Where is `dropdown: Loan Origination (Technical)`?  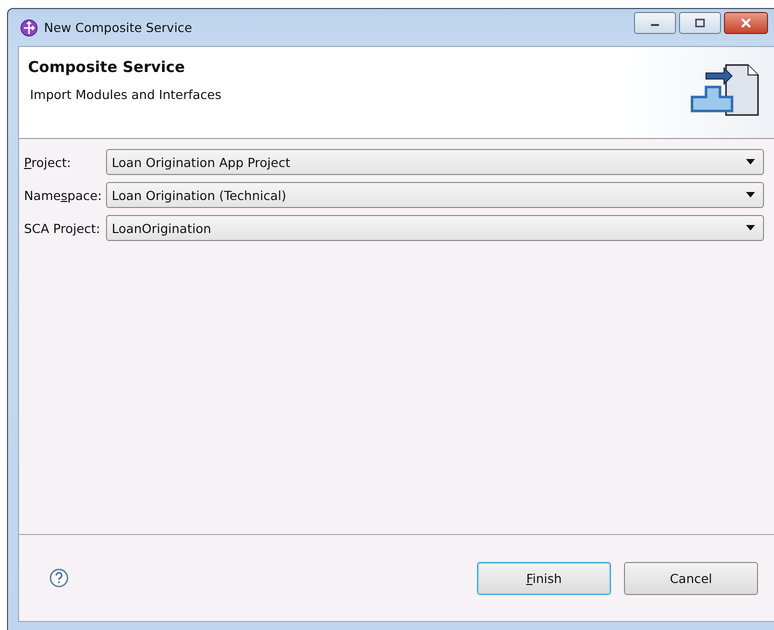 dropdown: Loan Origination (Technical) is located at coordinates (435, 195).